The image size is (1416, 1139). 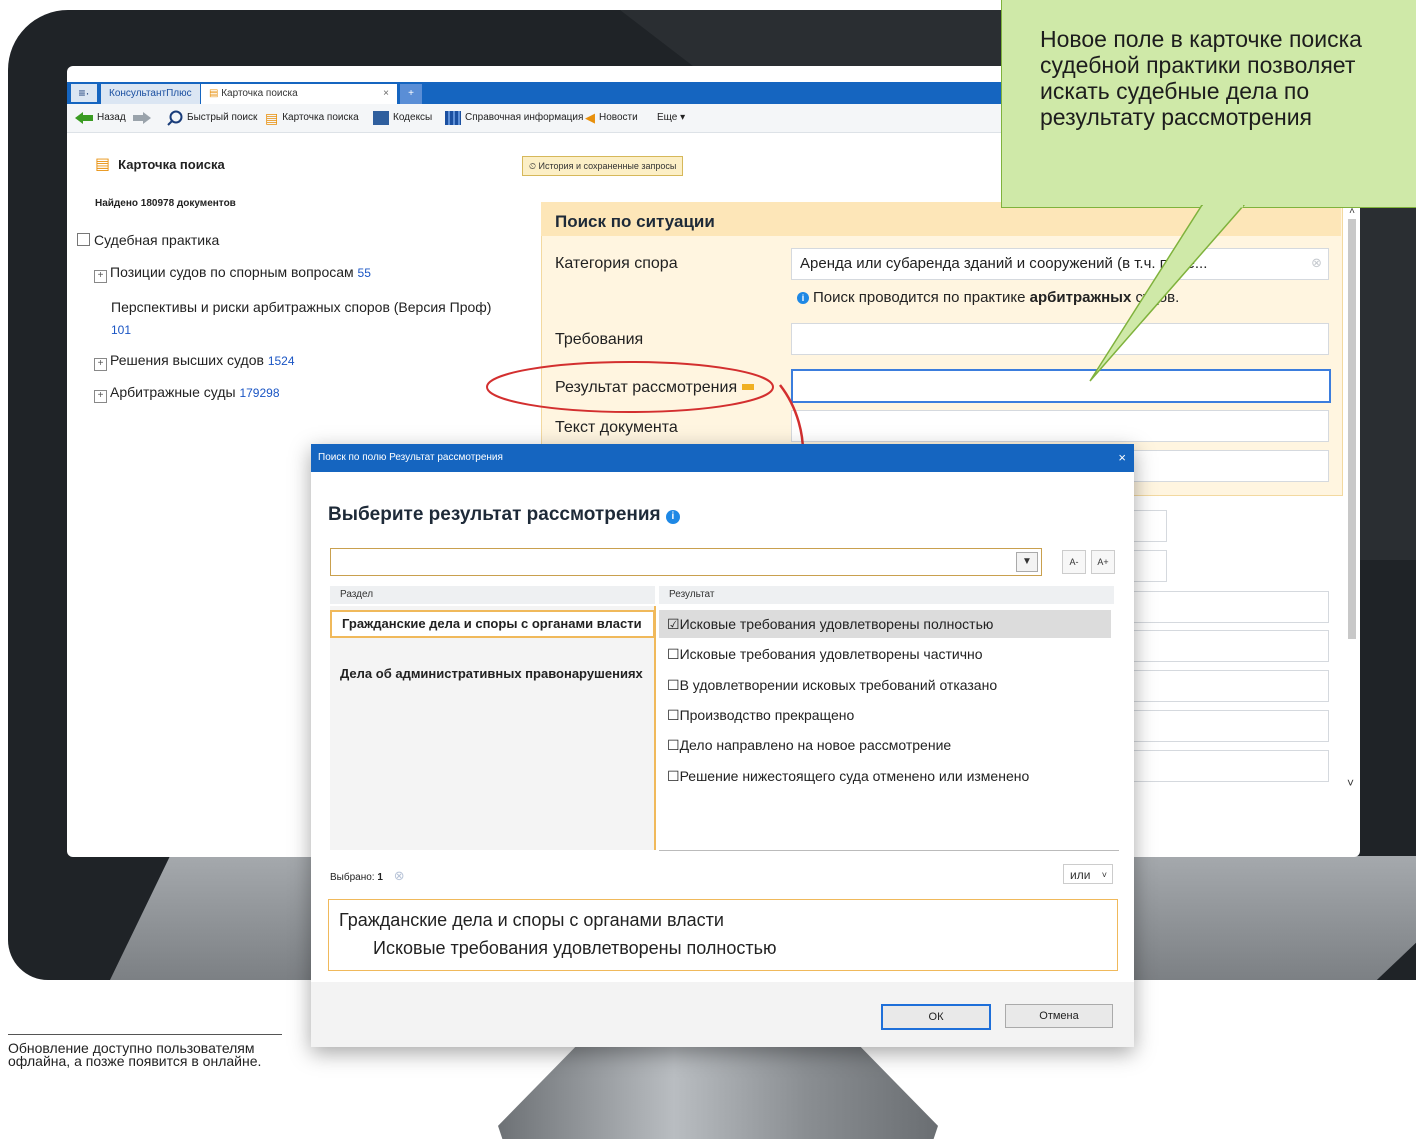 I want to click on reference-label: Справочная информация, so click(x=524, y=117).